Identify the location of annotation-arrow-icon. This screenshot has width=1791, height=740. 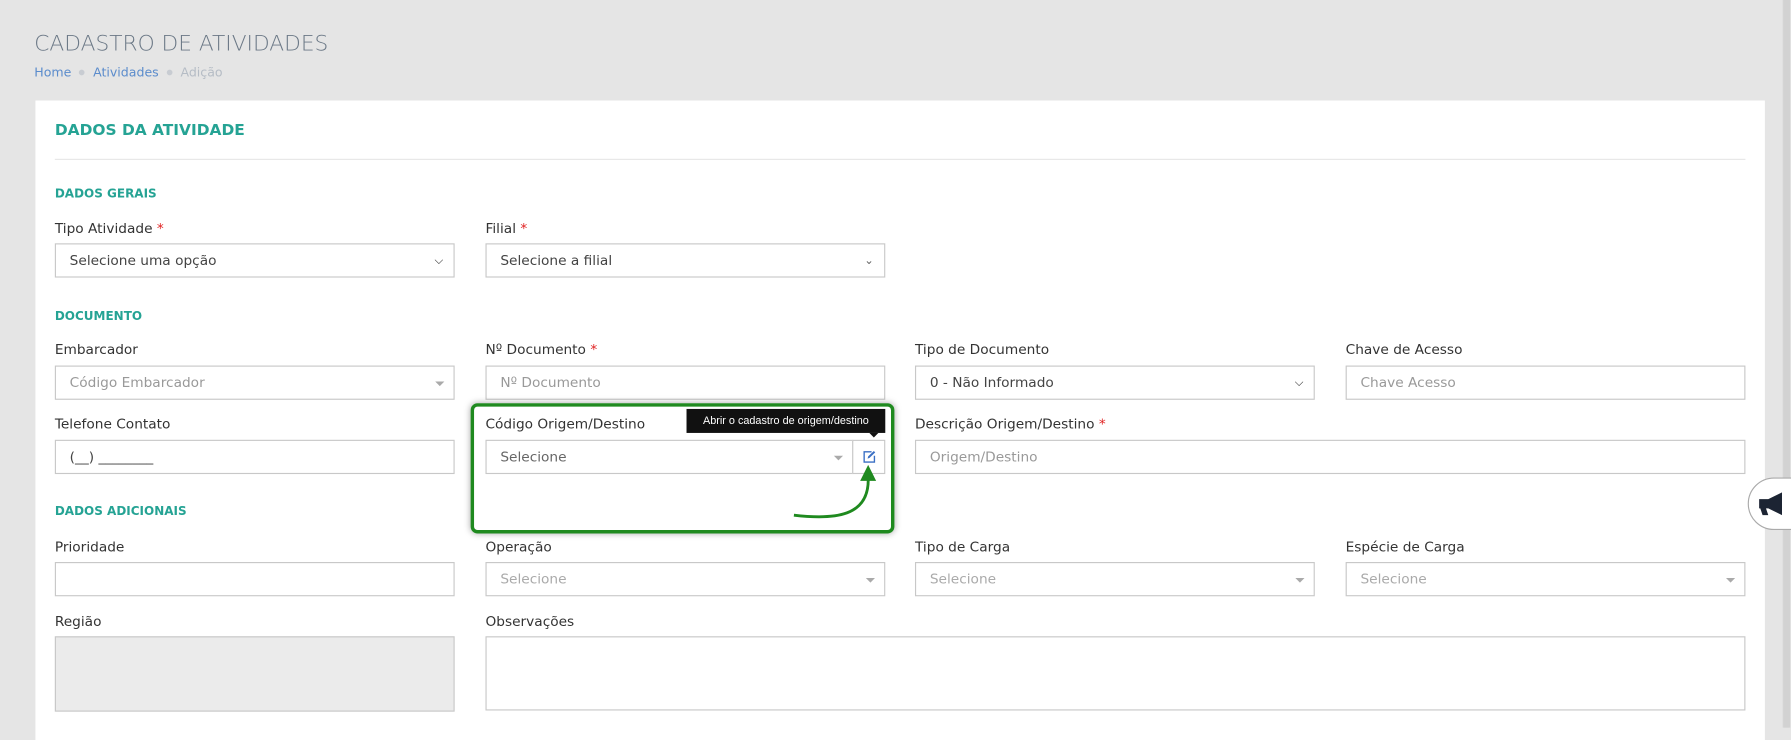
(835, 491).